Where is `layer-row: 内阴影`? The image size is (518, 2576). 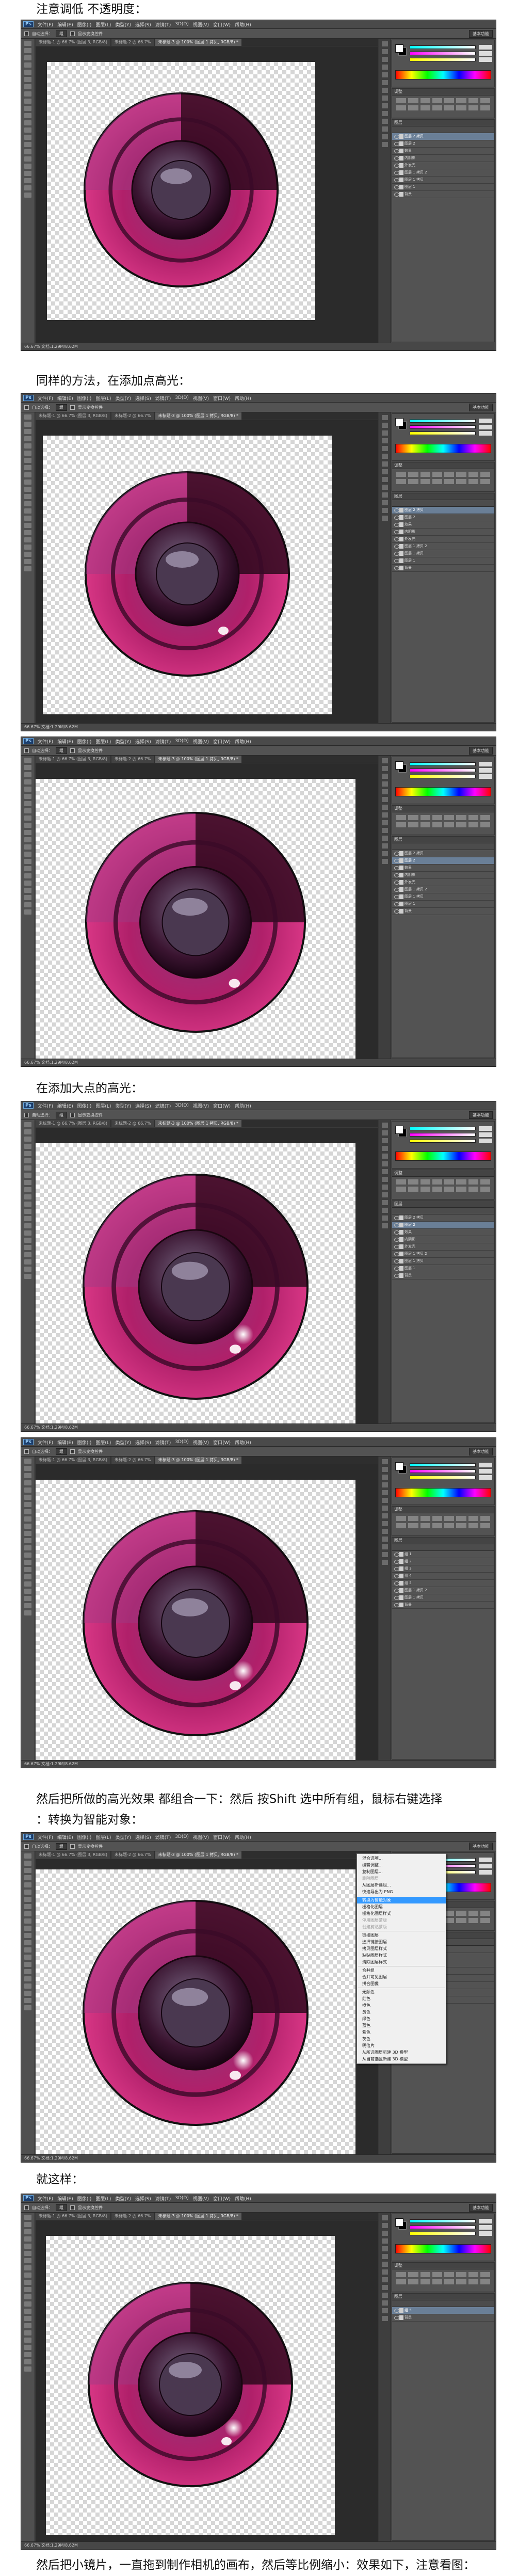
layer-row: 内阴影 is located at coordinates (443, 158).